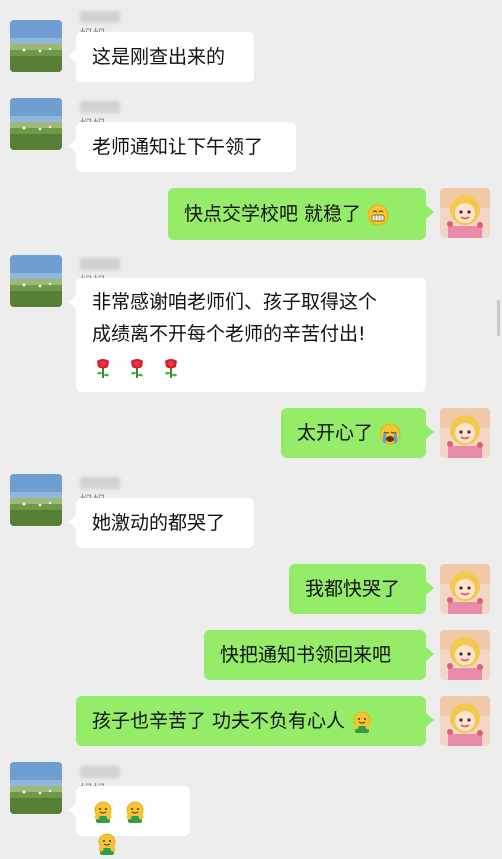 This screenshot has height=859, width=502. What do you see at coordinates (273, 214) in the screenshot?
I see `message-text: 快点交学校吧 就稳了` at bounding box center [273, 214].